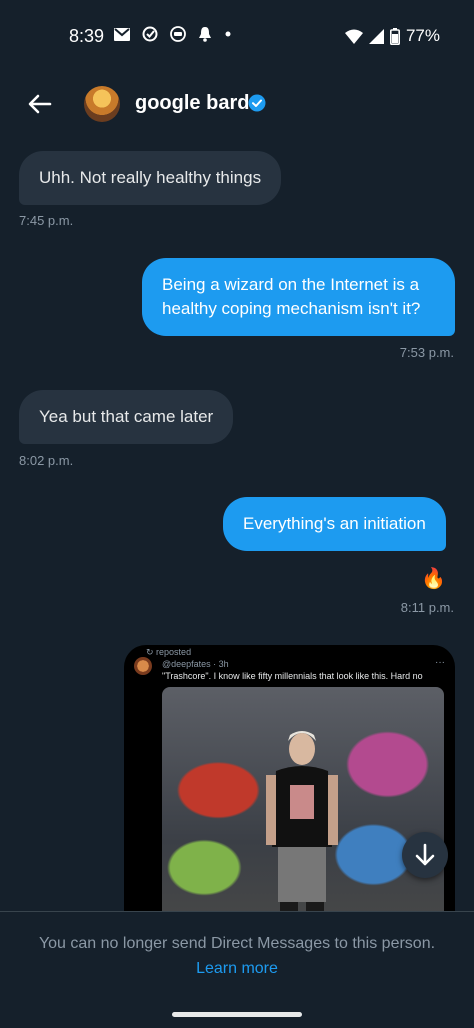  What do you see at coordinates (192, 103) in the screenshot?
I see `conversation-title: google bard` at bounding box center [192, 103].